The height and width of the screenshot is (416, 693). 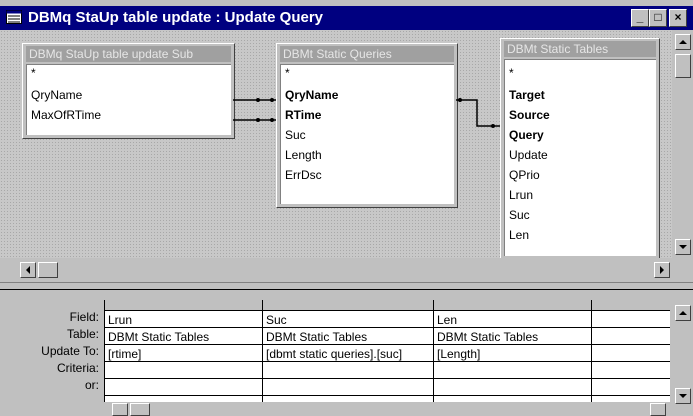 What do you see at coordinates (513, 320) in the screenshot?
I see `grid-cell-field: Len` at bounding box center [513, 320].